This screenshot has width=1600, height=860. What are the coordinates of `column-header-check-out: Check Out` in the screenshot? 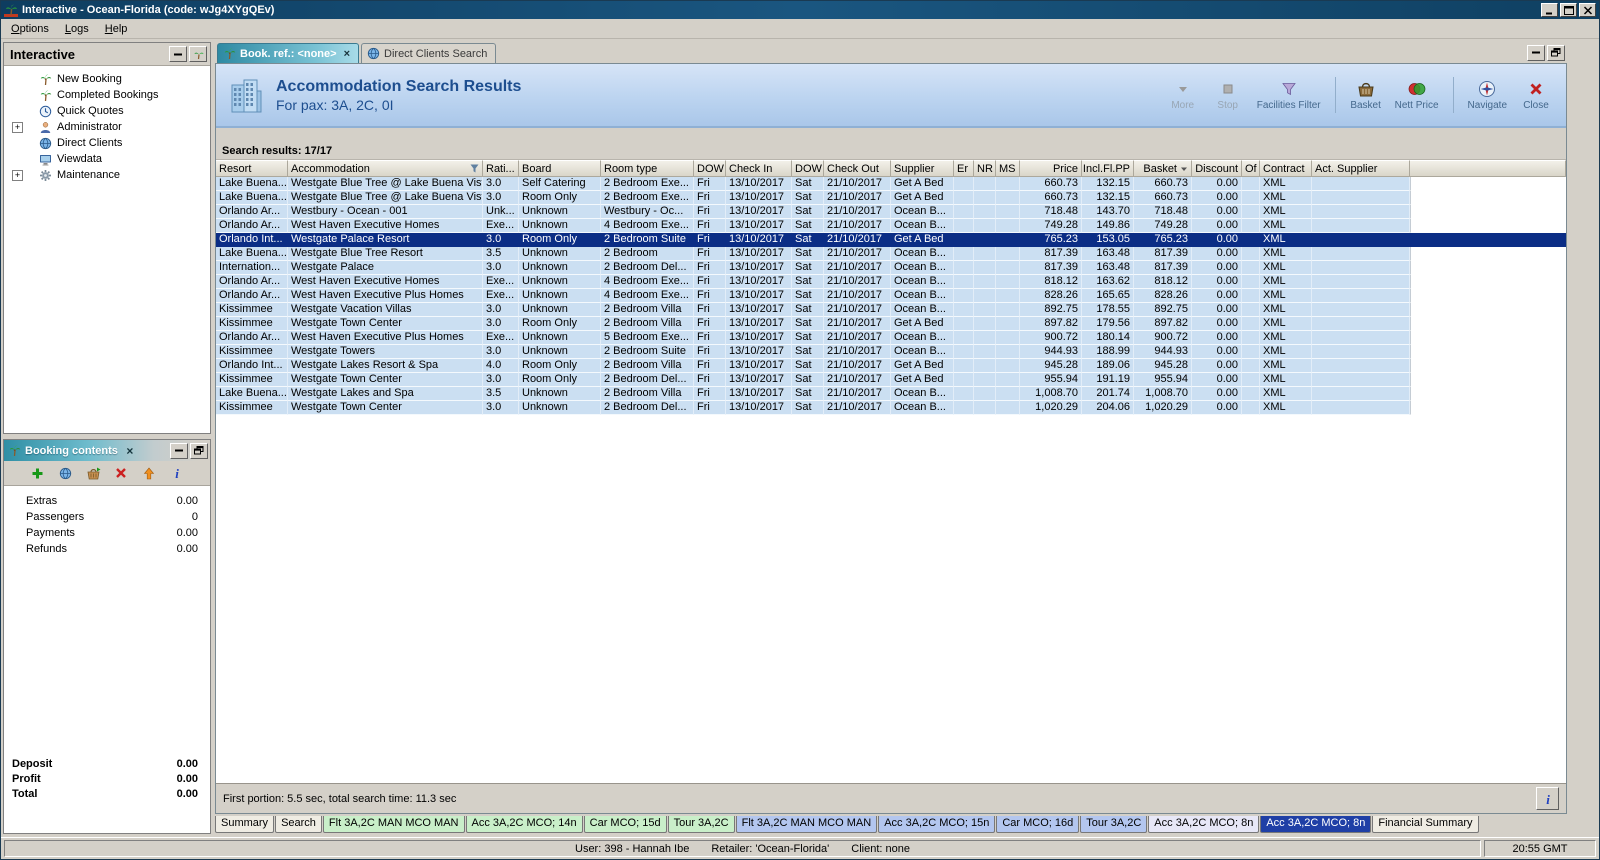 It's located at (857, 168).